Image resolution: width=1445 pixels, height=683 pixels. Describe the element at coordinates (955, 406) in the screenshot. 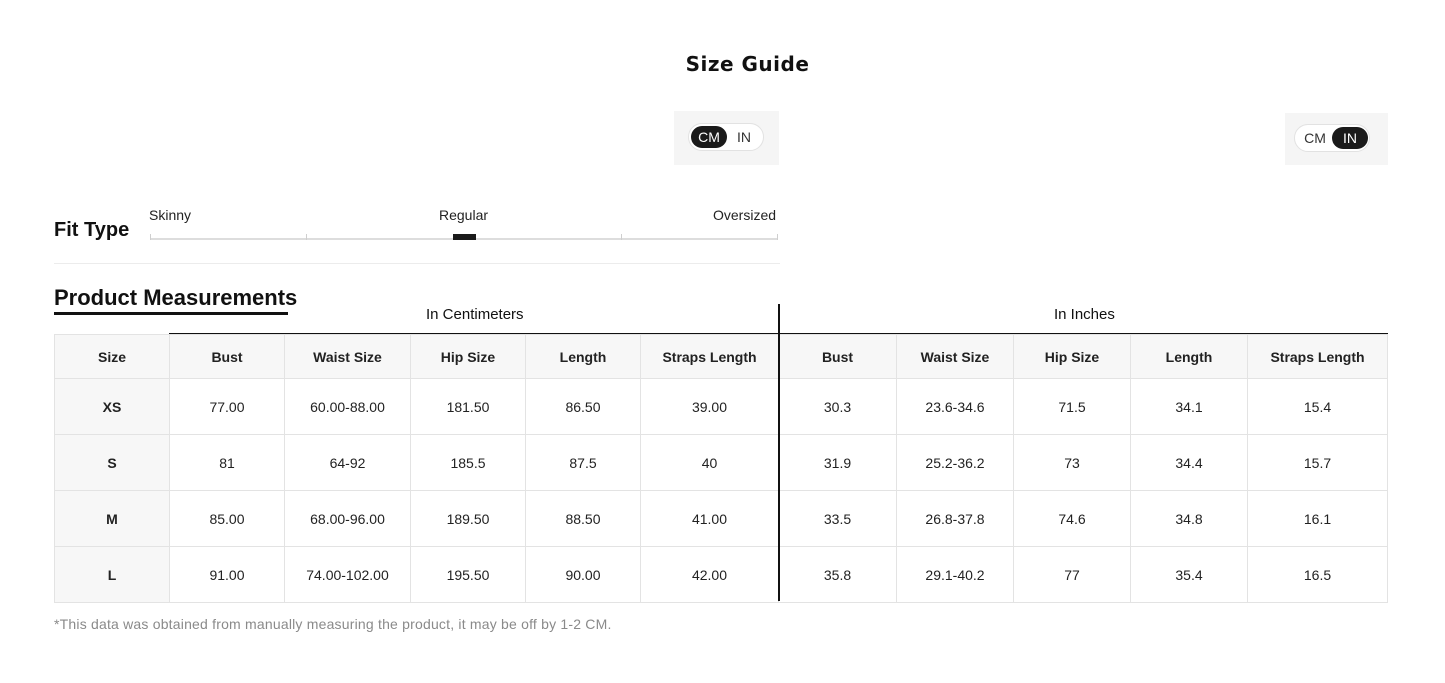

I see `table-cell: 23.6-34.6` at that location.